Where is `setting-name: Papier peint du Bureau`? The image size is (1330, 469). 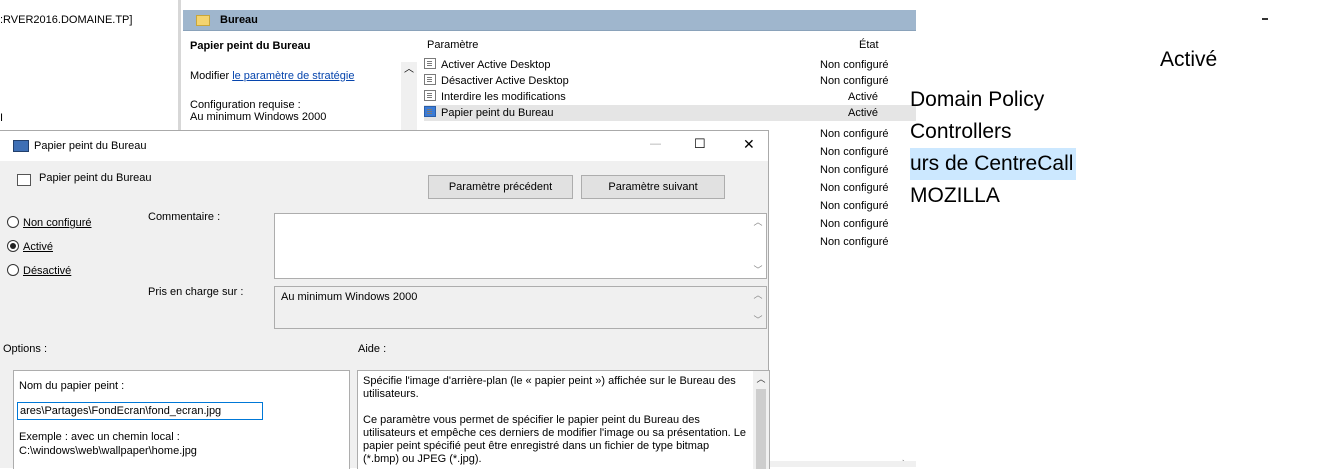 setting-name: Papier peint du Bureau is located at coordinates (95, 178).